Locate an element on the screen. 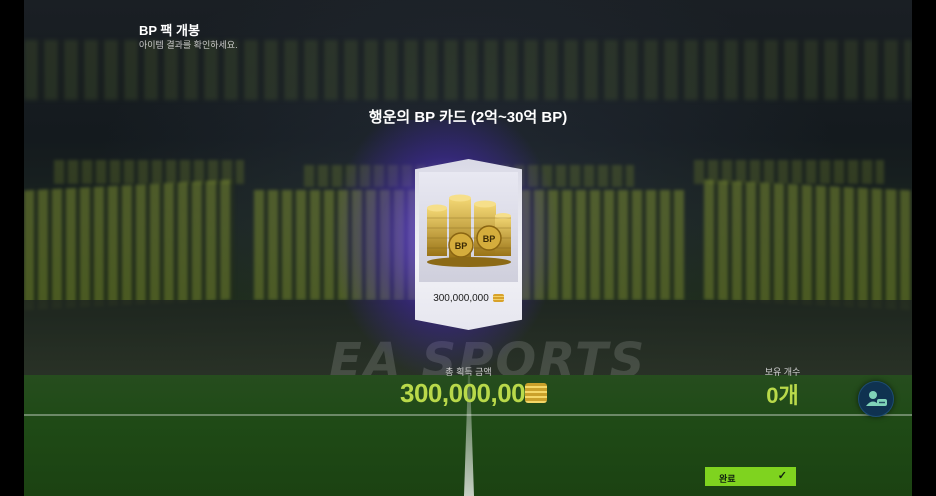  done-button: 완료 ✓ is located at coordinates (750, 476).